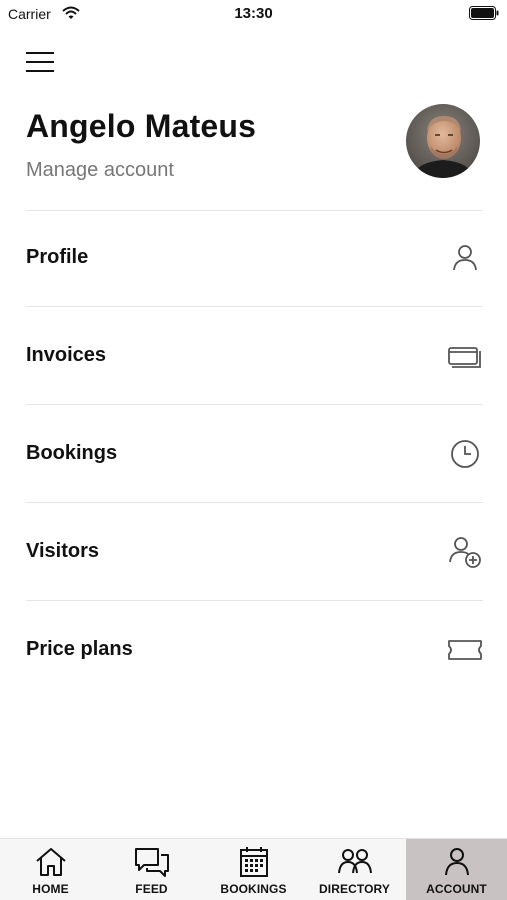  Describe the element at coordinates (465, 454) in the screenshot. I see `clock-icon` at that location.